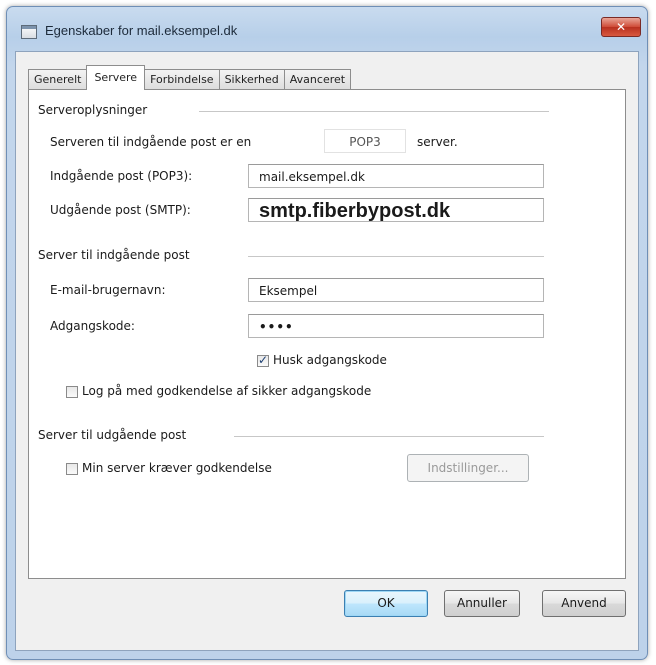 The width and height of the screenshot is (656, 665). Describe the element at coordinates (182, 79) in the screenshot. I see `tab-forbindelse: Forbindelse` at that location.